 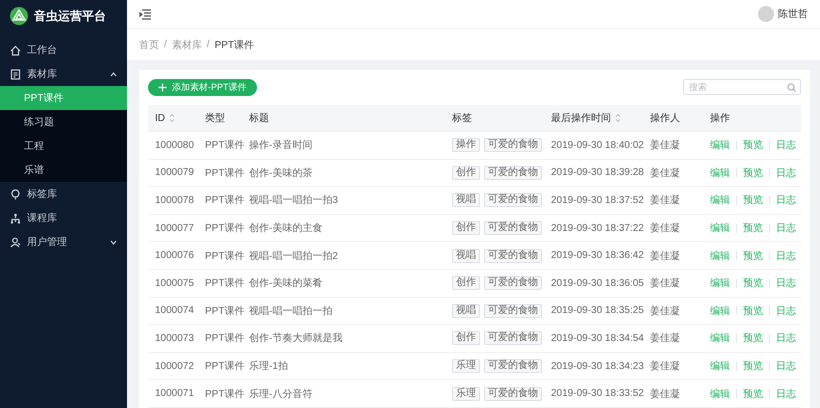 I want to click on table-cell: 2019-09-30 18:35:25, so click(x=597, y=310).